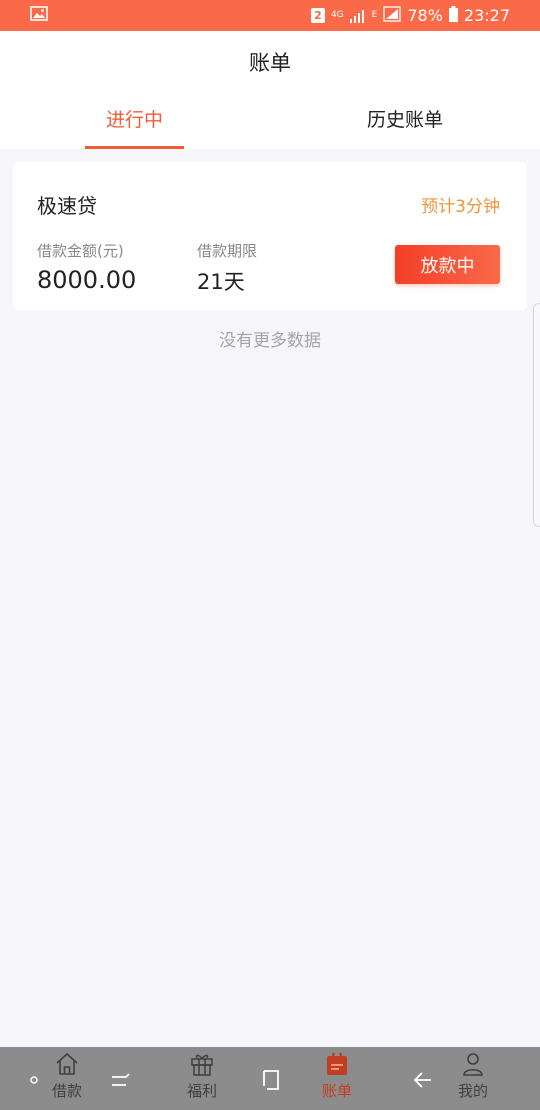 The image size is (540, 1110). What do you see at coordinates (337, 1078) in the screenshot?
I see `nav-item-bill: 账单` at bounding box center [337, 1078].